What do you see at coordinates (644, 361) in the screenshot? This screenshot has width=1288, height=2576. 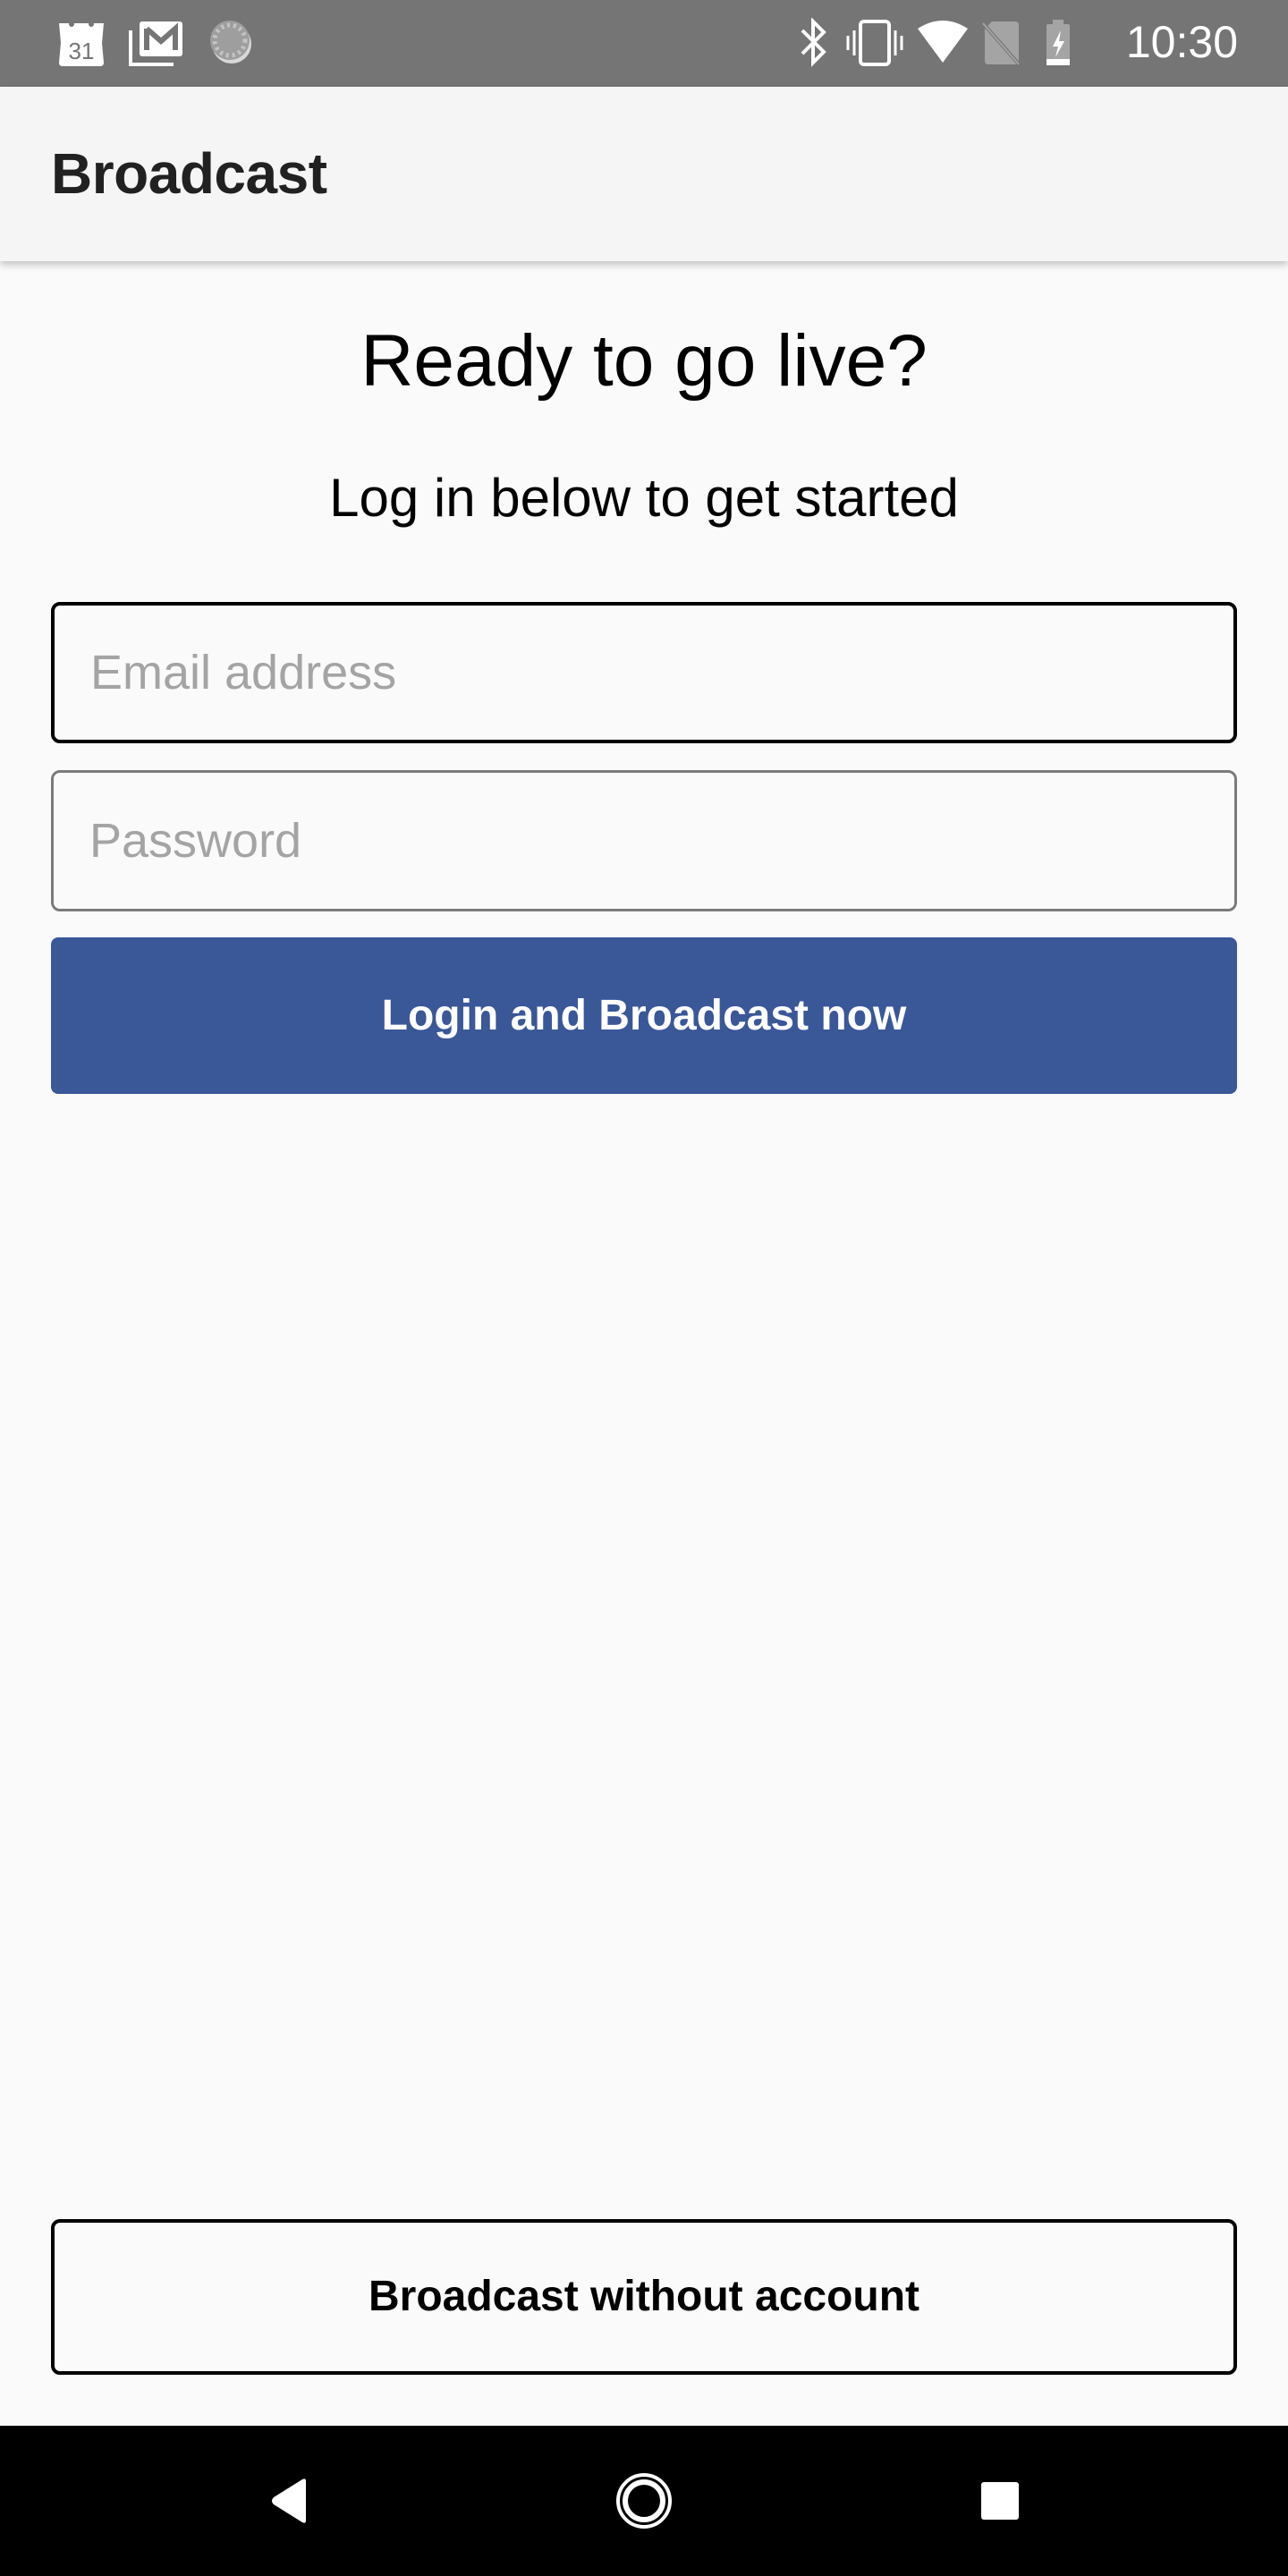 I see `page-heading: Ready to go live?` at bounding box center [644, 361].